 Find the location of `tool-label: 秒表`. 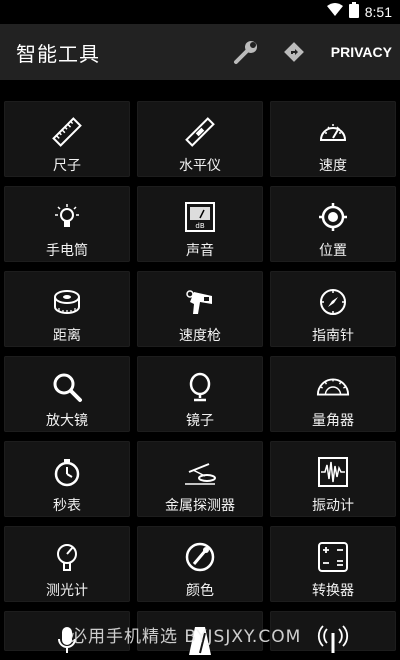

tool-label: 秒表 is located at coordinates (67, 506).